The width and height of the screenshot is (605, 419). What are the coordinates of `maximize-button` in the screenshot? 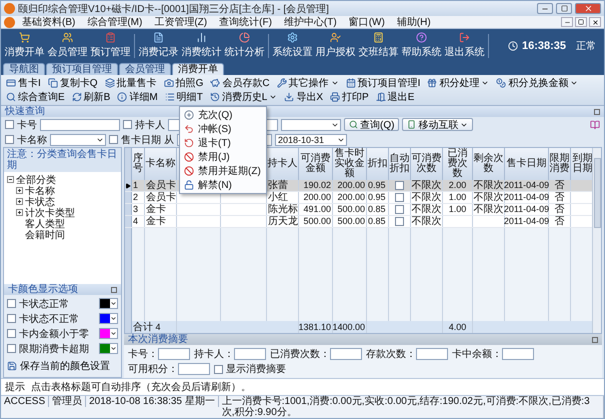 It's located at (564, 8).